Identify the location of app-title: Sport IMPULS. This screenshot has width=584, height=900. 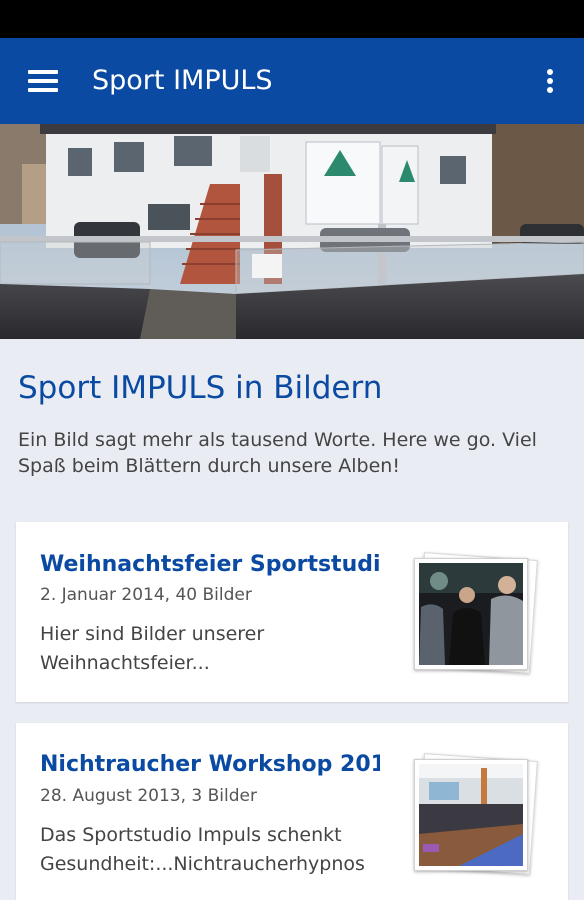
(182, 80).